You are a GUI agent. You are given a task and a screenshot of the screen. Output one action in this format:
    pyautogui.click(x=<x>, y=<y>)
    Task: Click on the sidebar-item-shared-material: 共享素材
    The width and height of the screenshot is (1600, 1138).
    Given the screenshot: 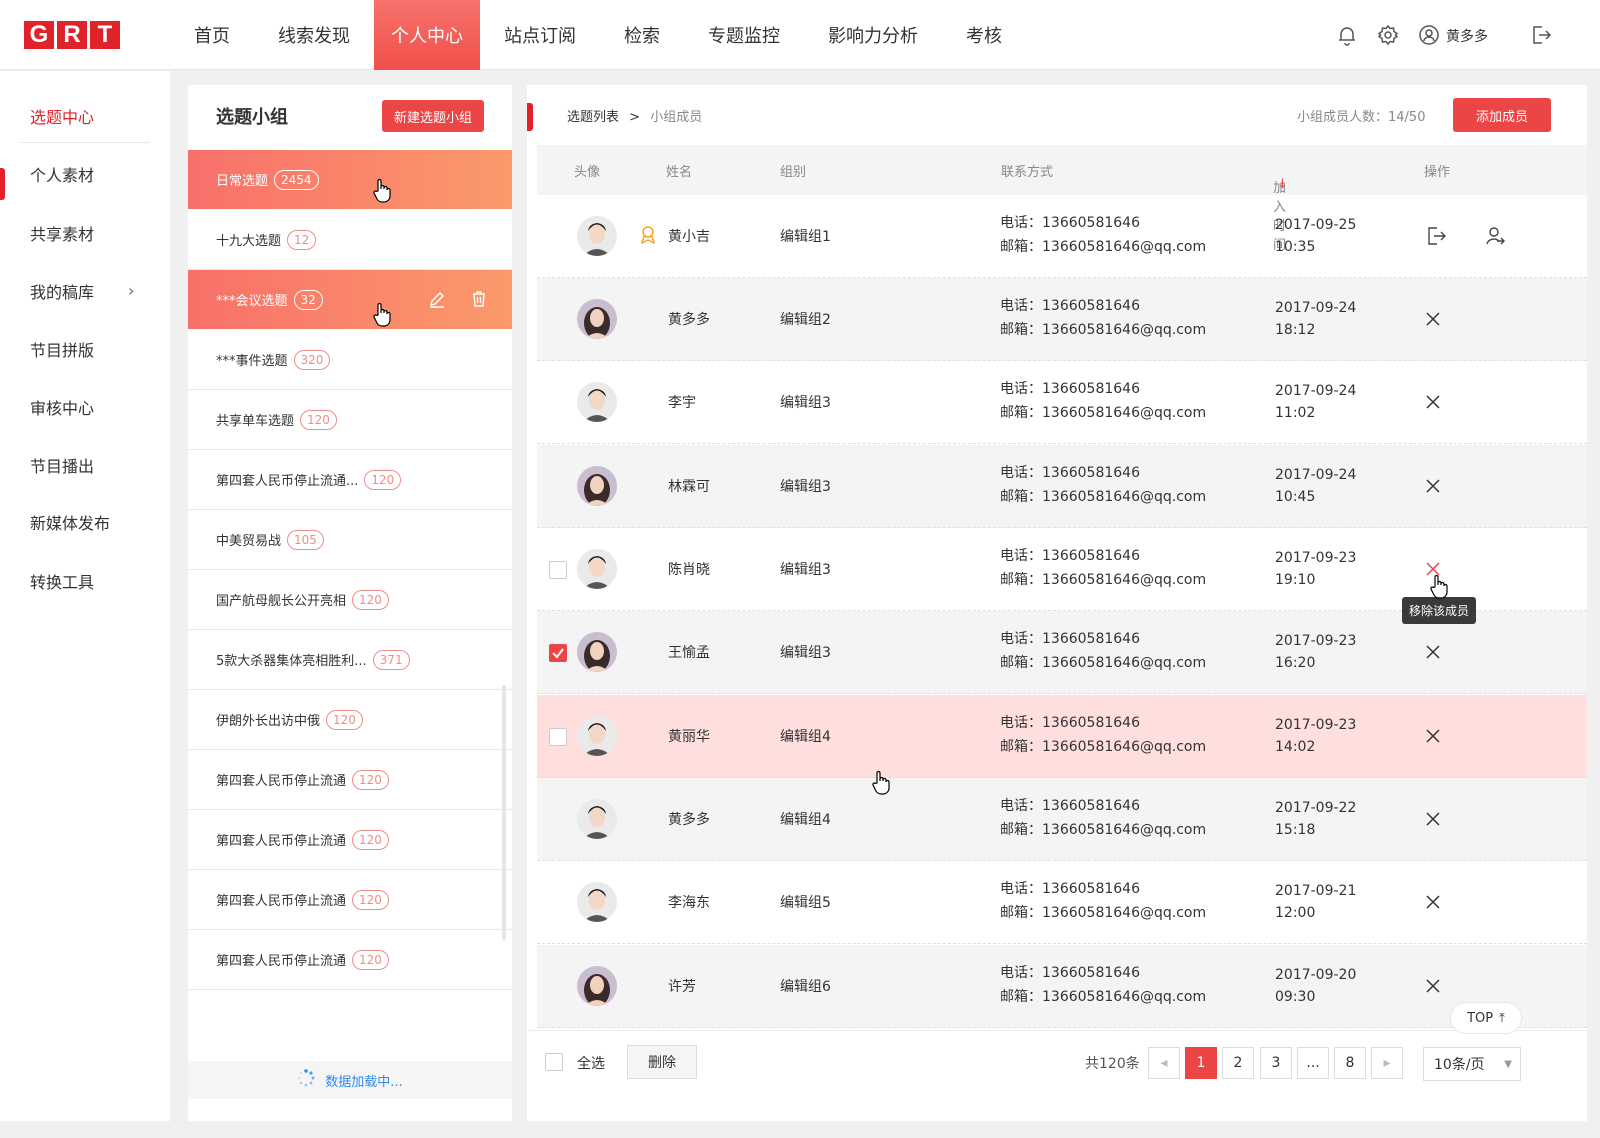 What is the action you would take?
    pyautogui.click(x=62, y=233)
    